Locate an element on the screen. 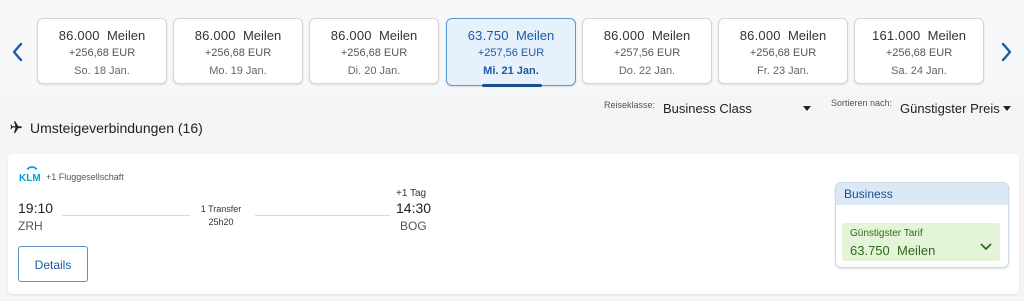  miles-value: 161.000 is located at coordinates (896, 35).